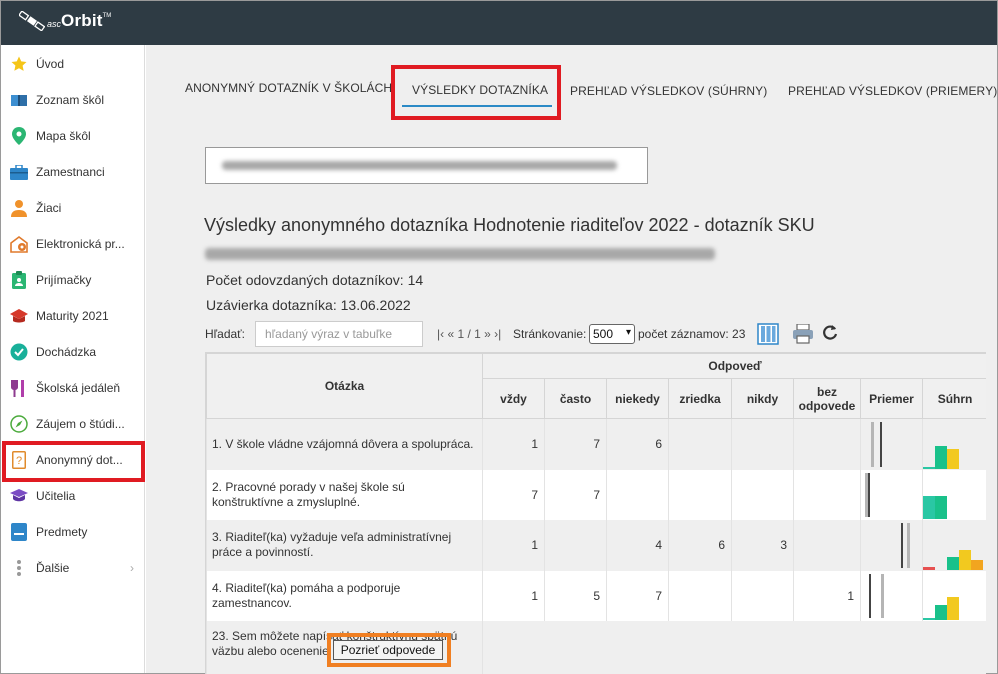  Describe the element at coordinates (575, 398) in the screenshot. I see `column-header-casto: často` at that location.